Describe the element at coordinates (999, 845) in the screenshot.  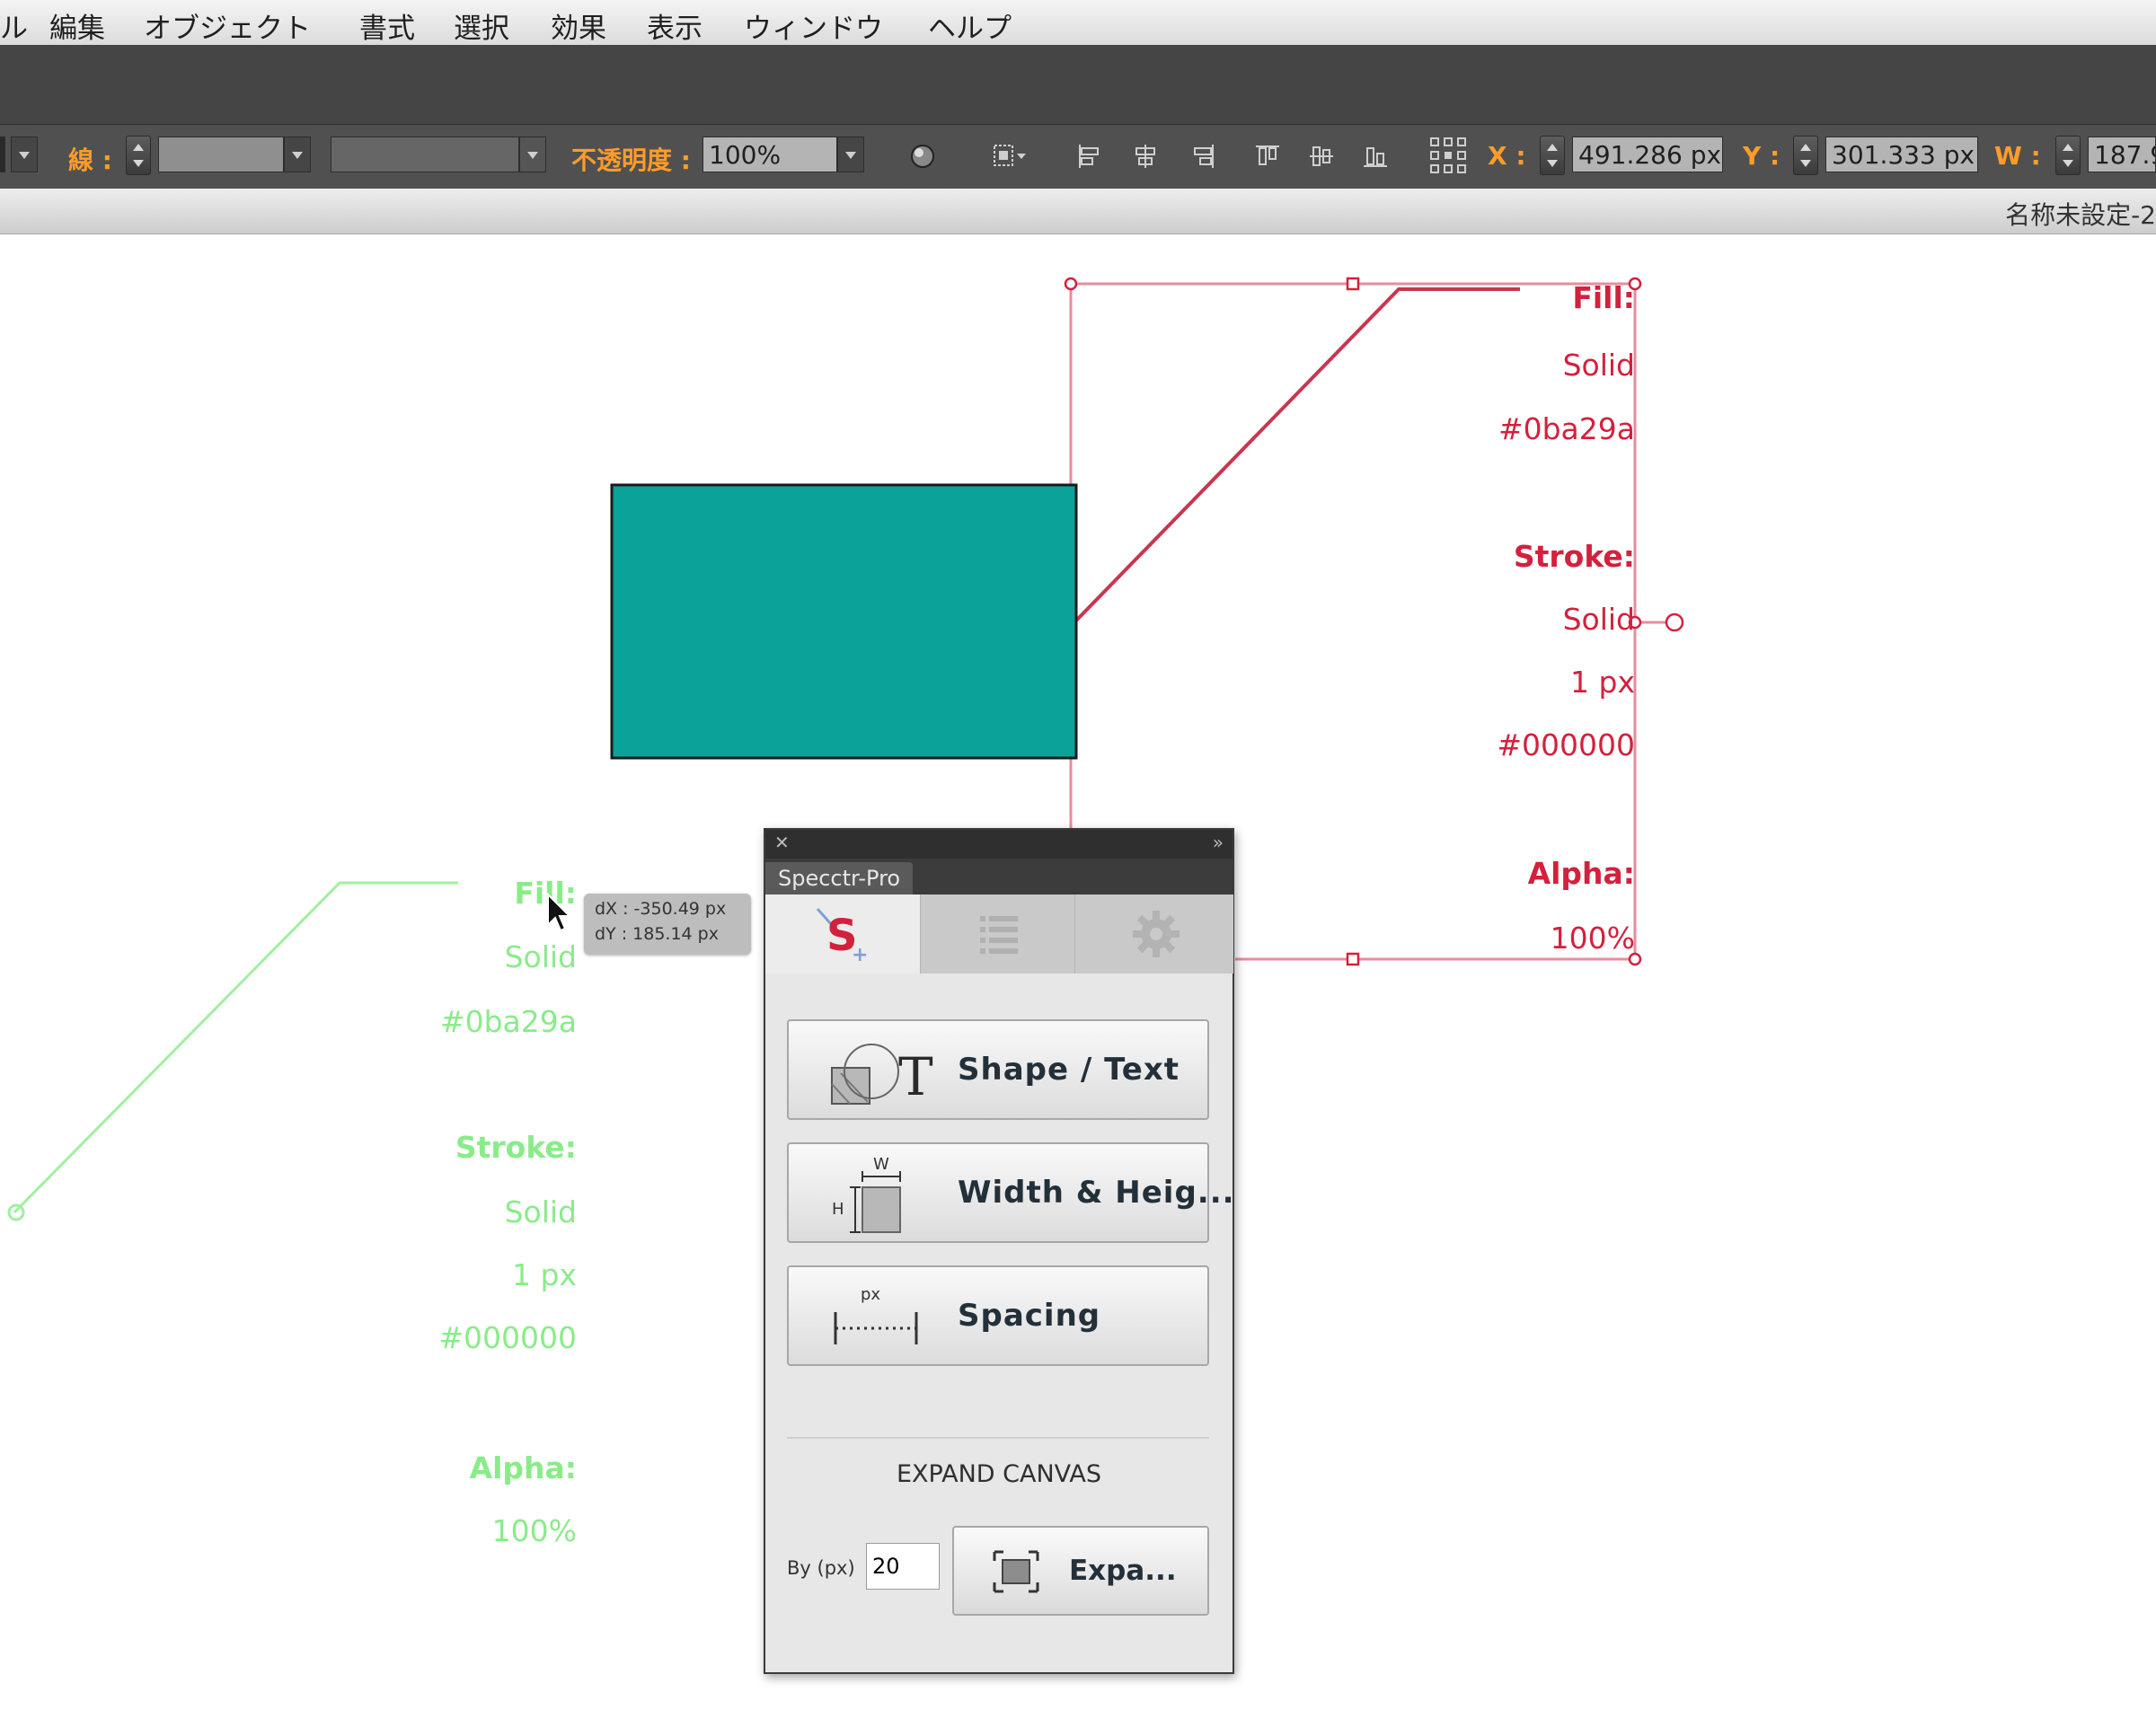
I see `panel-titlebar: ✕ »` at that location.